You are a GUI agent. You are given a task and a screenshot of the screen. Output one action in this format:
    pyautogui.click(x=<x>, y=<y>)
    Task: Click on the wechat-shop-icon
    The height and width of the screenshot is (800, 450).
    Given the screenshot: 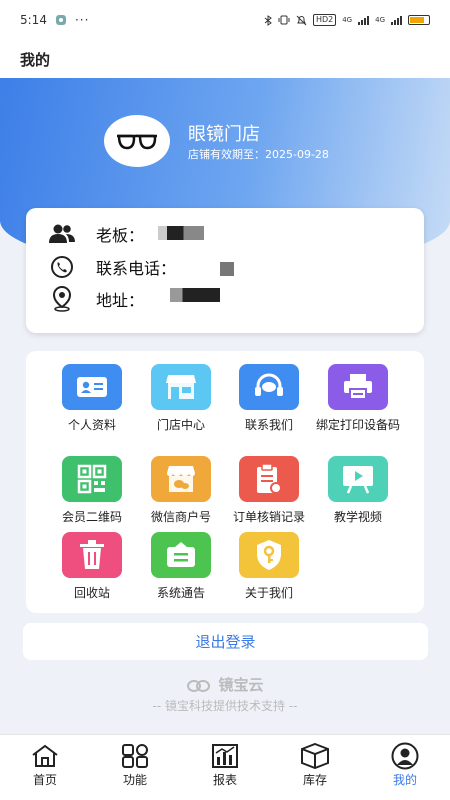 What is the action you would take?
    pyautogui.click(x=181, y=479)
    